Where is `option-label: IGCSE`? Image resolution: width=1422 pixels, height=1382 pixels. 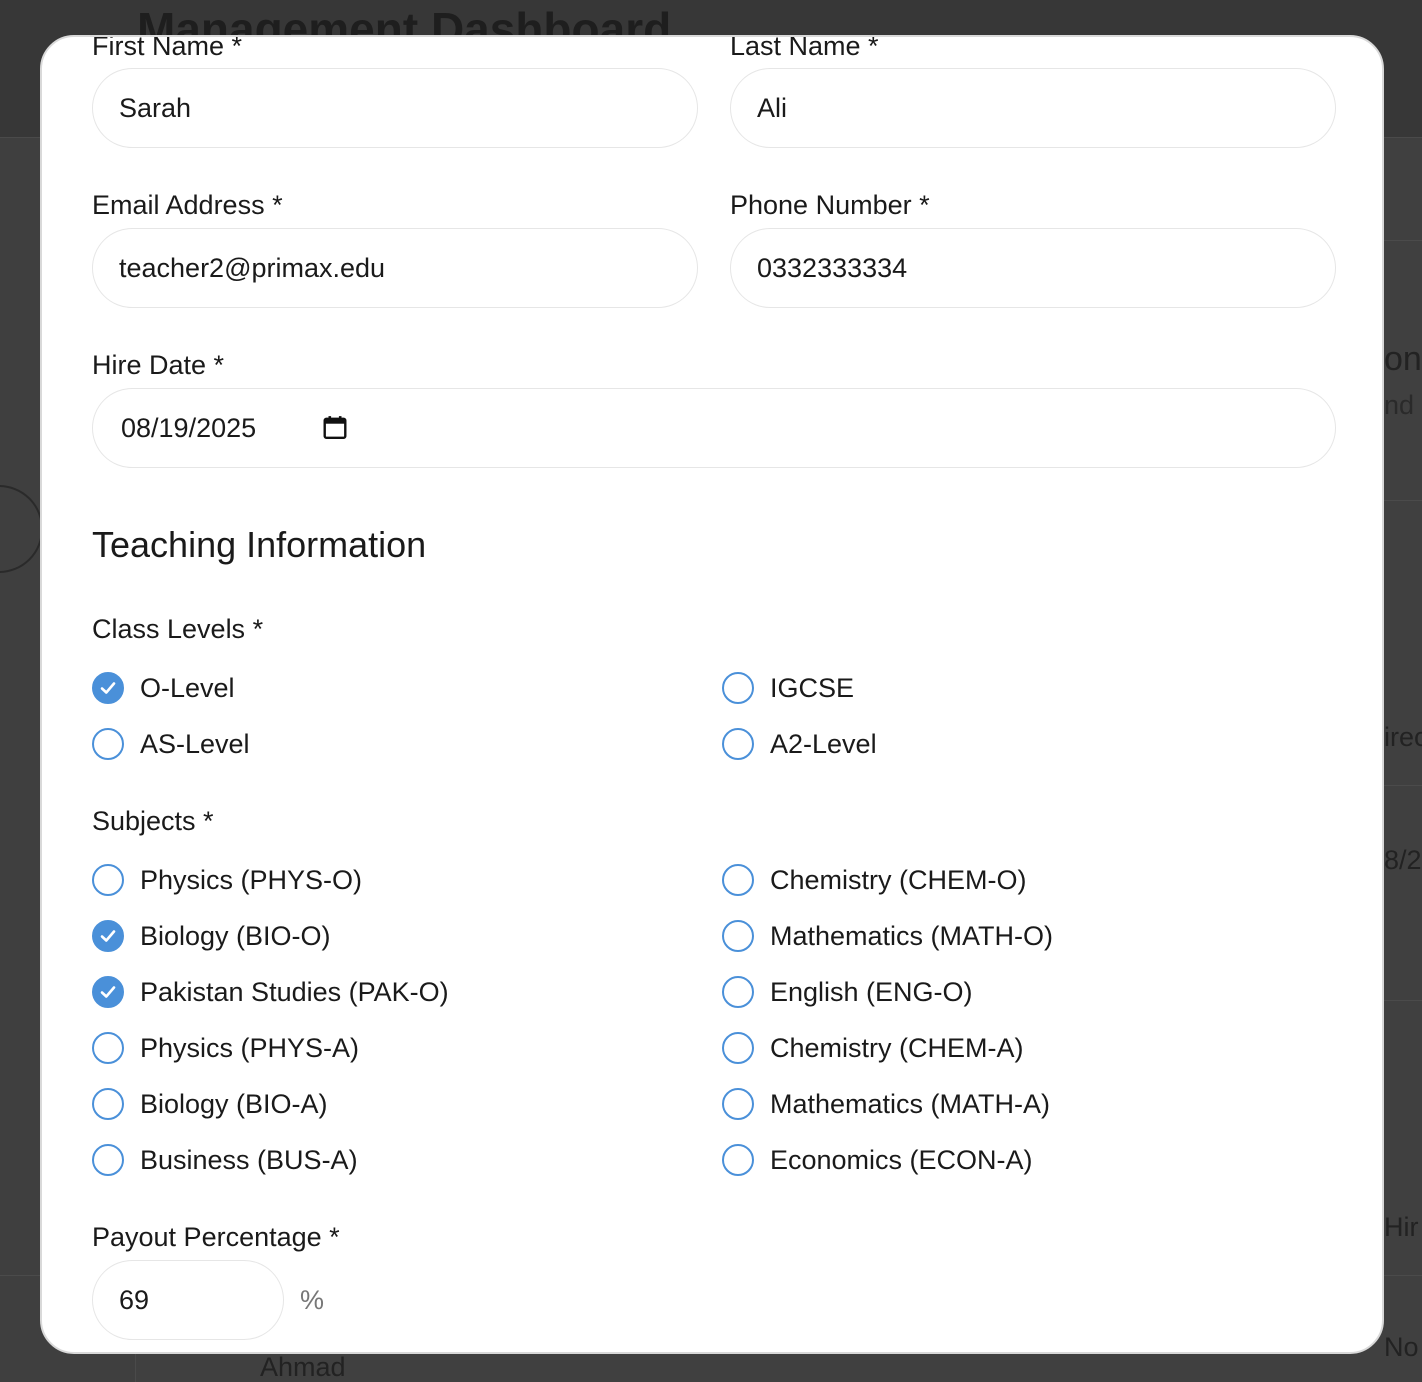 option-label: IGCSE is located at coordinates (812, 687).